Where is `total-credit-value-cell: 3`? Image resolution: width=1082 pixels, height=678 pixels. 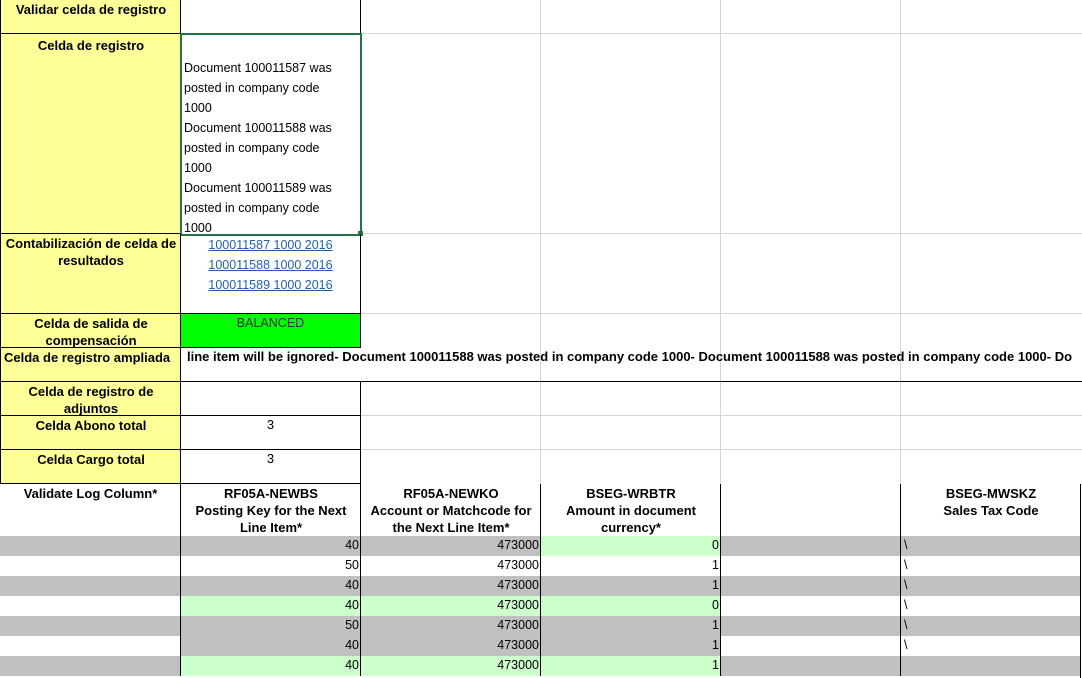
total-credit-value-cell: 3 is located at coordinates (270, 433).